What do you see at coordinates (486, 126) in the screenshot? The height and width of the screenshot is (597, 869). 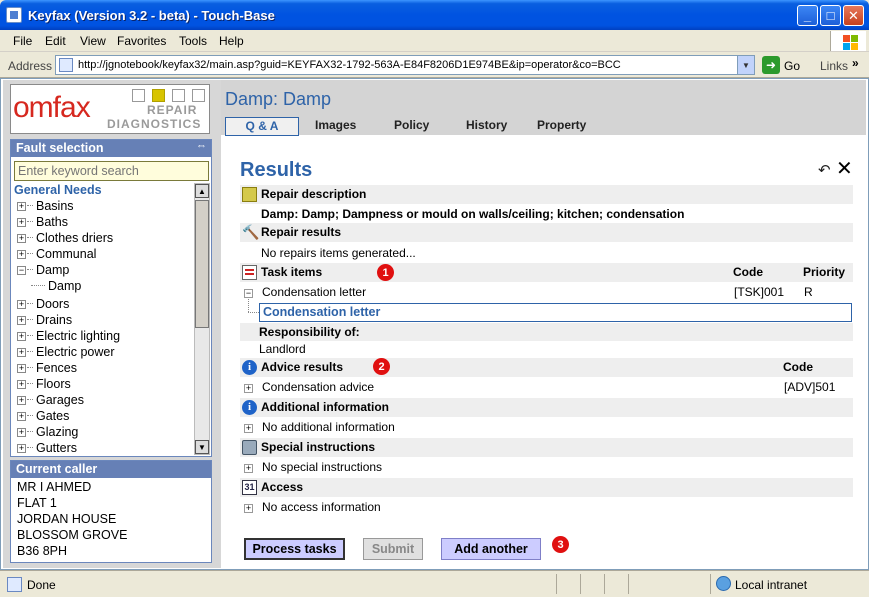 I see `tab-history: History` at bounding box center [486, 126].